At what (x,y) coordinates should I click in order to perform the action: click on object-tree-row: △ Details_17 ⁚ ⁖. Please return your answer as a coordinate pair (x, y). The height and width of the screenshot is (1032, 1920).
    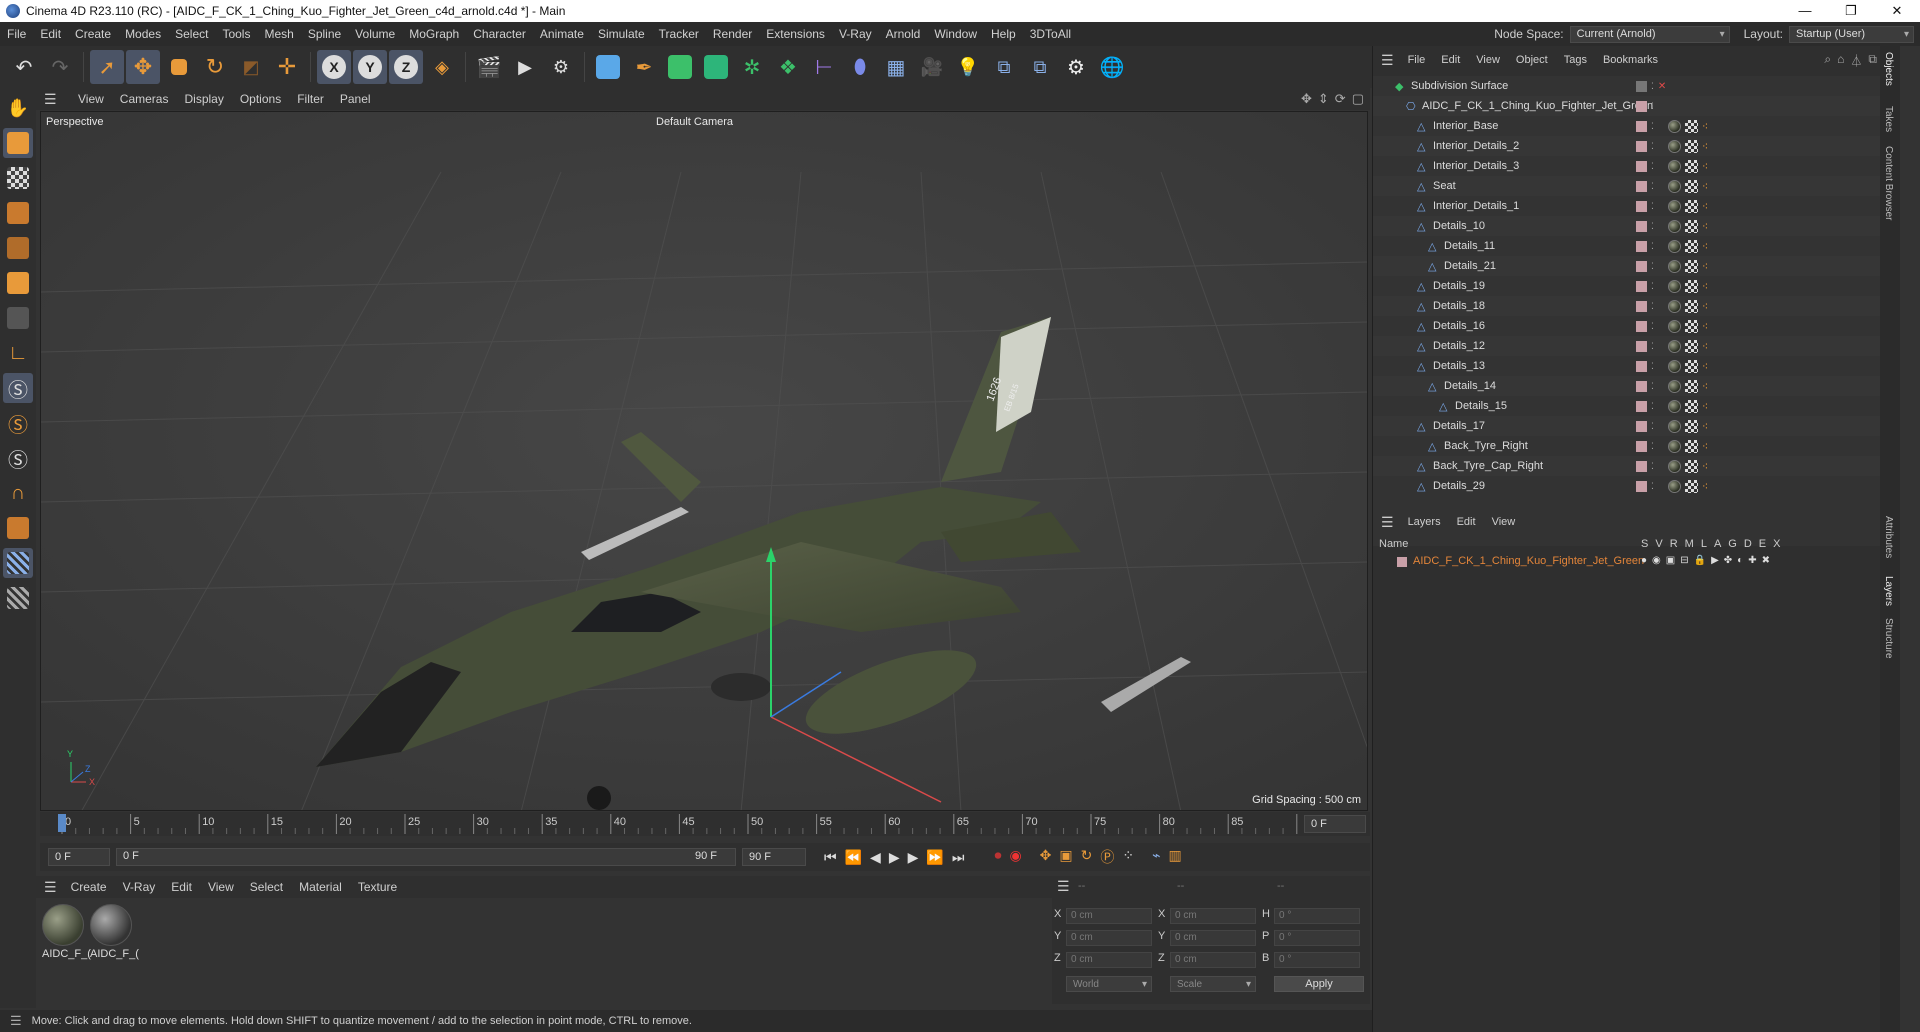
    Looking at the image, I should click on (1627, 426).